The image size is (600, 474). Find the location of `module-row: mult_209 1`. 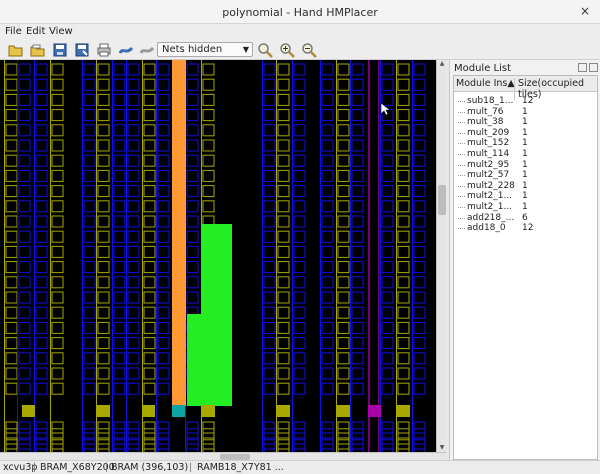

module-row: mult_209 1 is located at coordinates (525, 133).